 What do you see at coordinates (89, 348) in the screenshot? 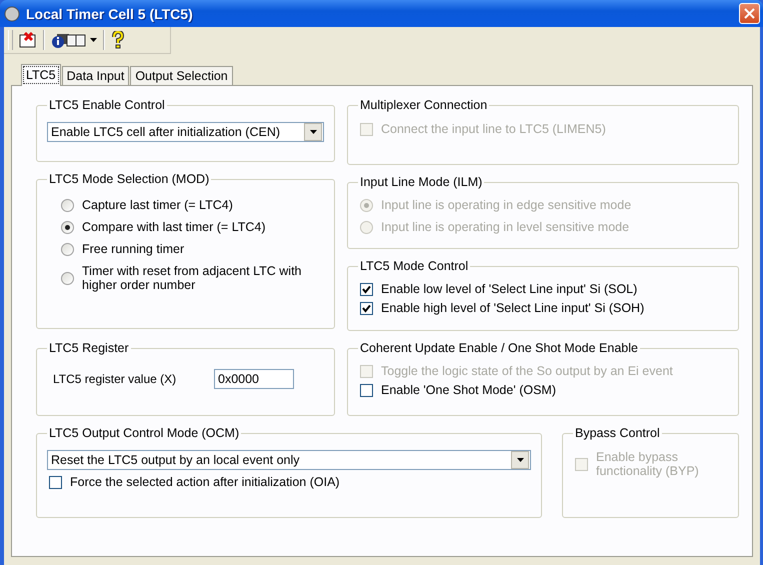
I see `group-title: LTC5 Register` at bounding box center [89, 348].